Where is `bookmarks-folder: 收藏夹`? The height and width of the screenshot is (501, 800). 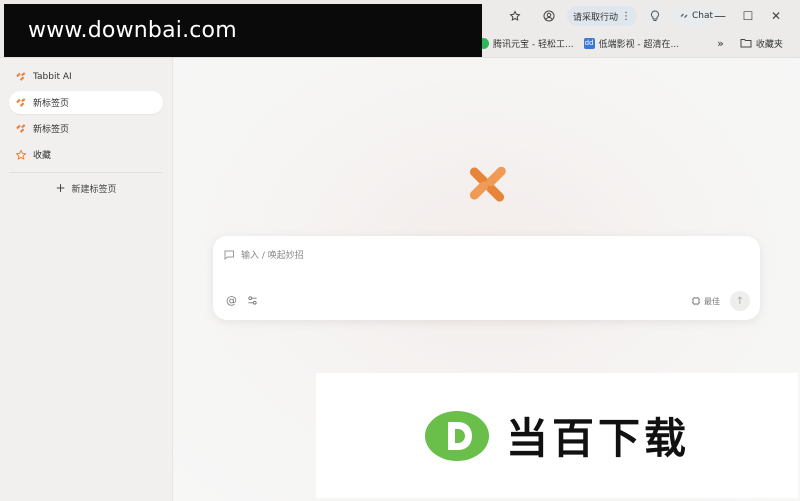 bookmarks-folder: 收藏夹 is located at coordinates (761, 43).